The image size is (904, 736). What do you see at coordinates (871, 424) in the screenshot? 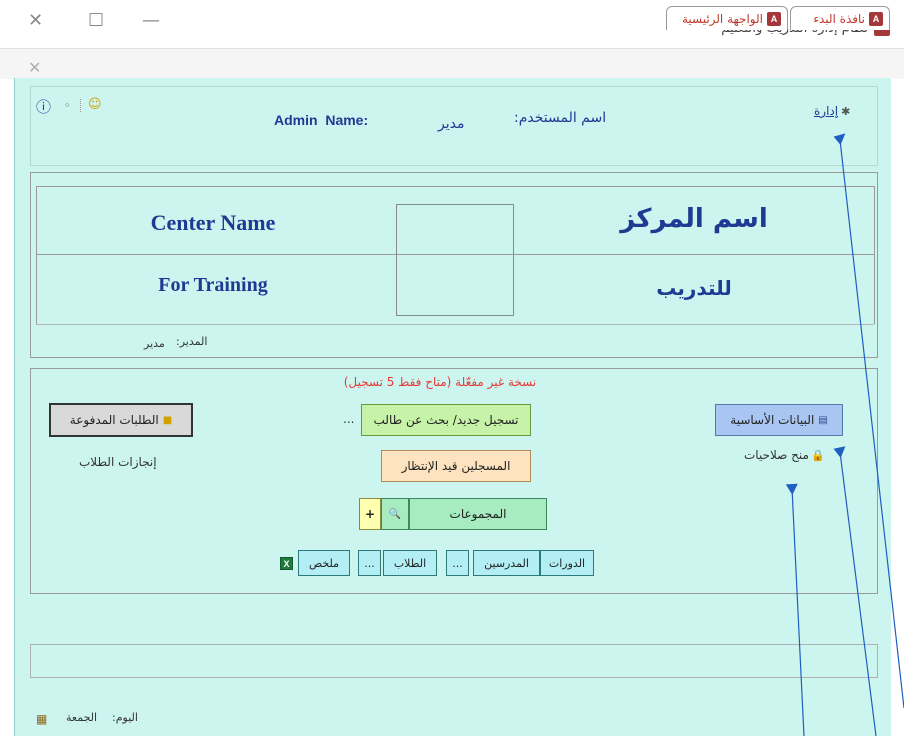
I see `arrow-admin-link` at bounding box center [871, 424].